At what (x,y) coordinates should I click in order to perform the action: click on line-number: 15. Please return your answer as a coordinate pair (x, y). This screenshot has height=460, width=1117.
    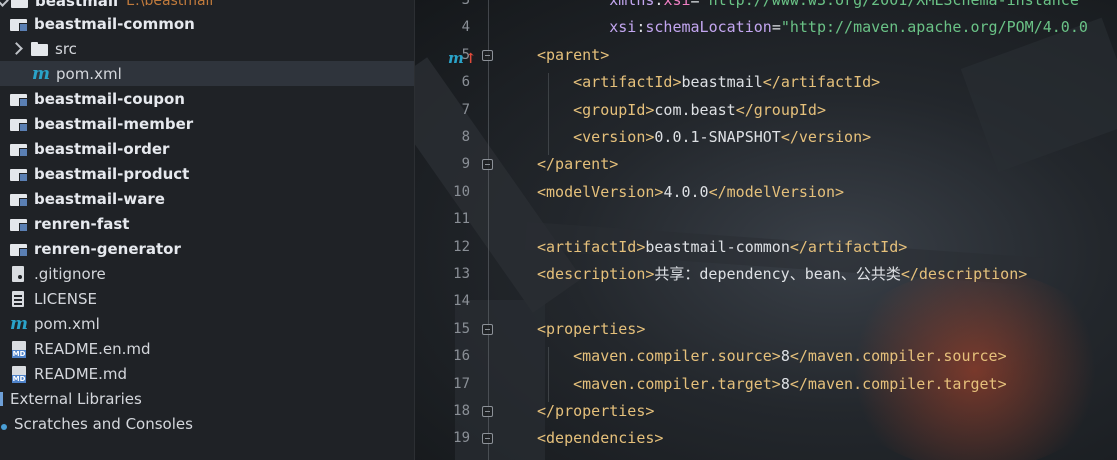
    Looking at the image, I should click on (461, 328).